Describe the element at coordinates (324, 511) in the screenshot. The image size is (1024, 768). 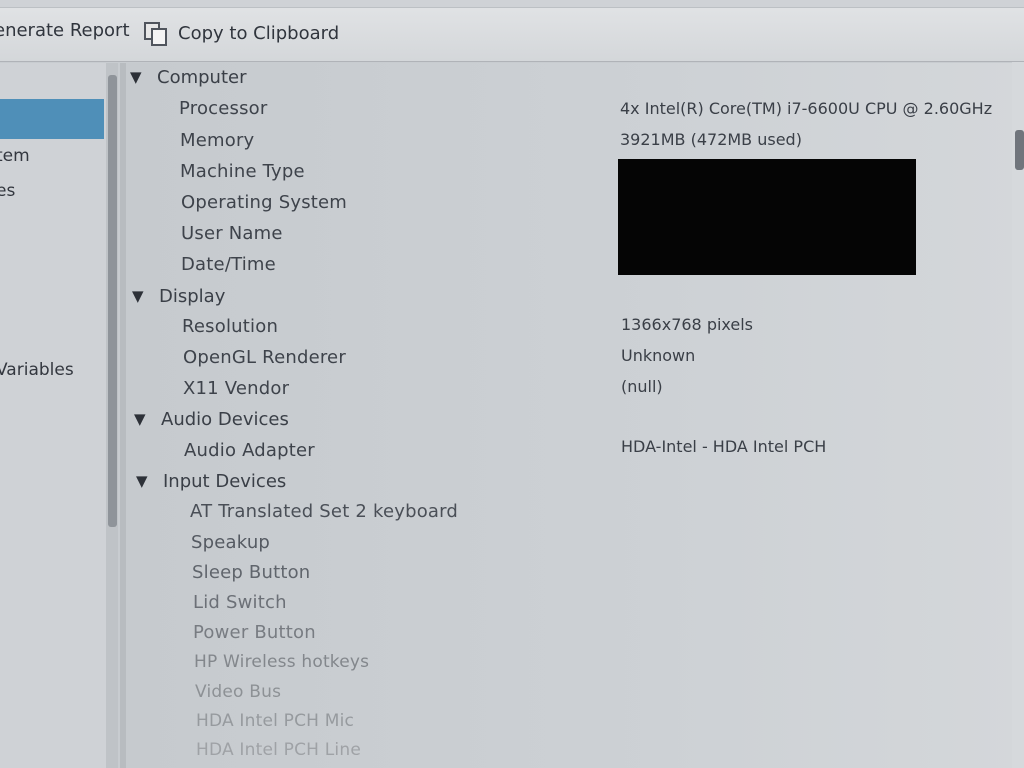
I see `row-label-input-device: AT Translated Set 2 keyboard` at that location.